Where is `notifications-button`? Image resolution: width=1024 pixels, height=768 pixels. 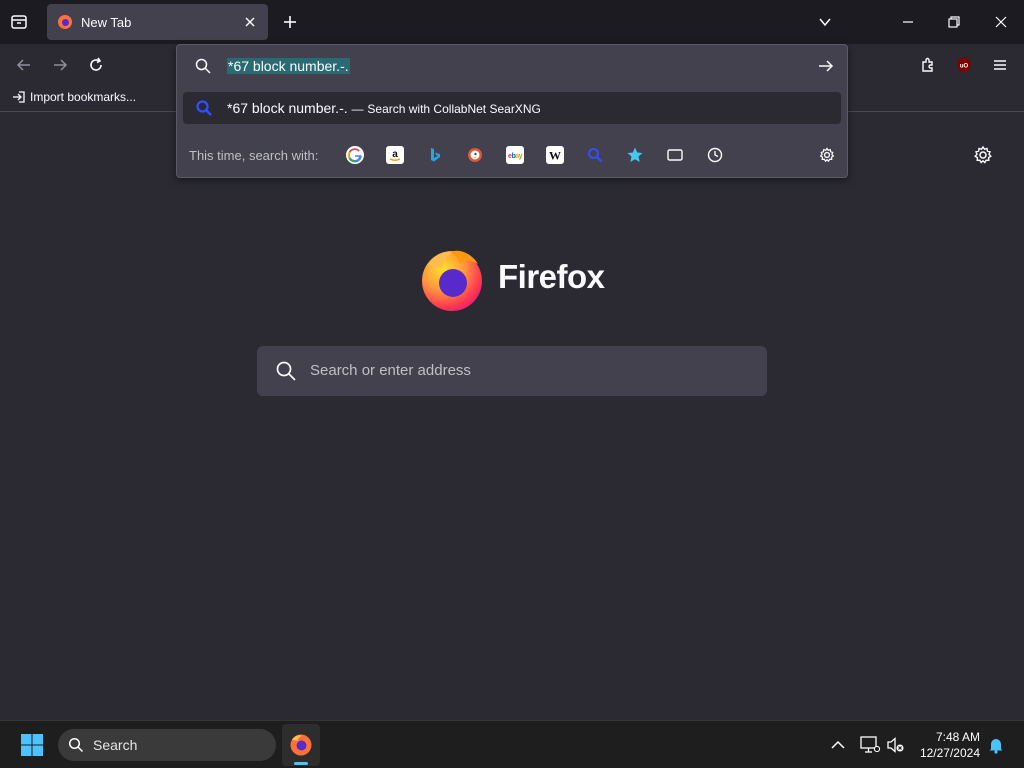 notifications-button is located at coordinates (996, 745).